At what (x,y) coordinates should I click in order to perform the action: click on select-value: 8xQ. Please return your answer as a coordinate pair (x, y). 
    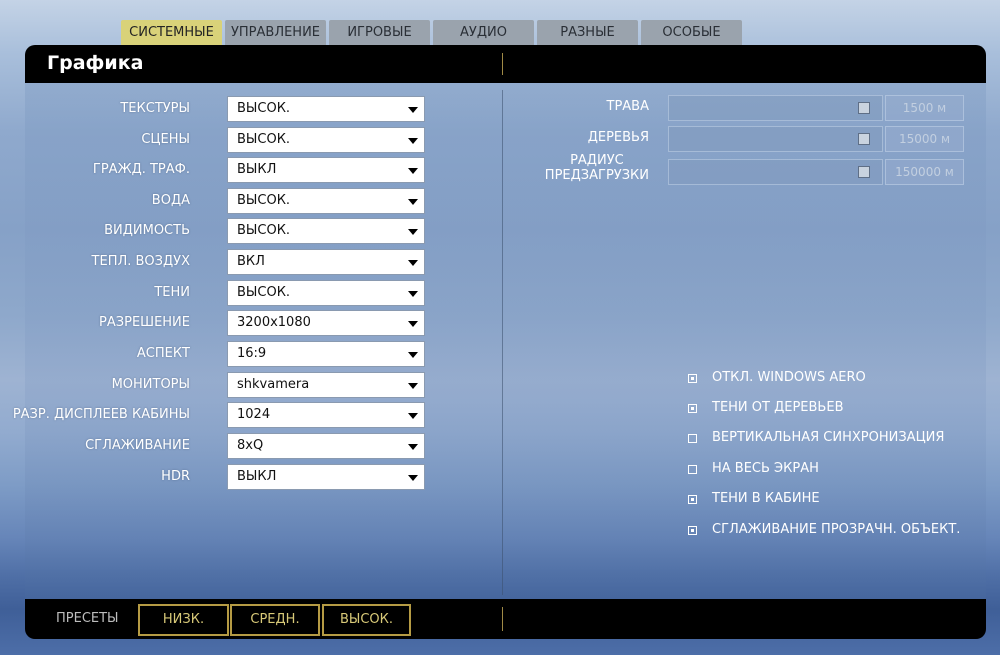
    Looking at the image, I should click on (250, 445).